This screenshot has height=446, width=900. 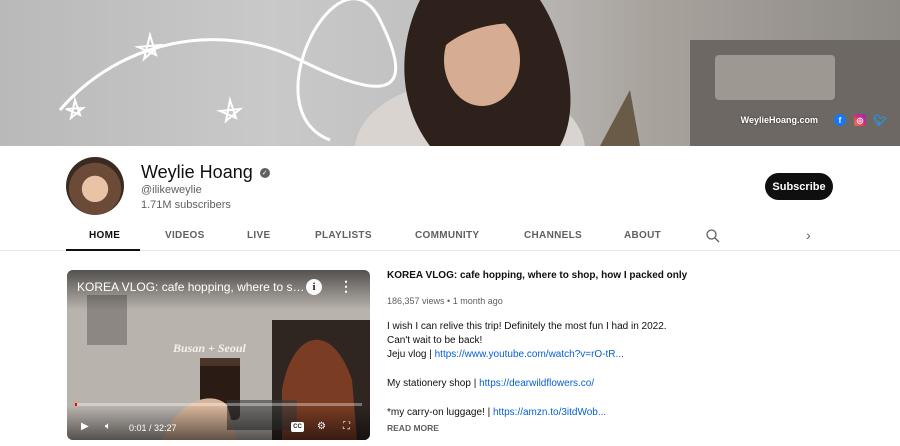 I want to click on search-icon, so click(x=713, y=236).